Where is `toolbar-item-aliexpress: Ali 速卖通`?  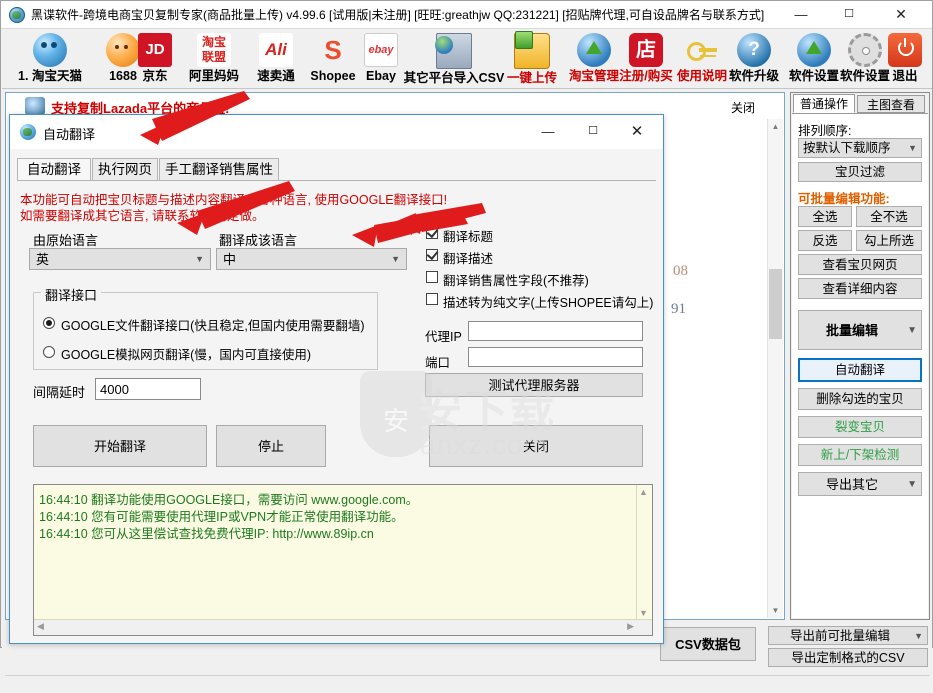 toolbar-item-aliexpress: Ali 速卖通 is located at coordinates (276, 59).